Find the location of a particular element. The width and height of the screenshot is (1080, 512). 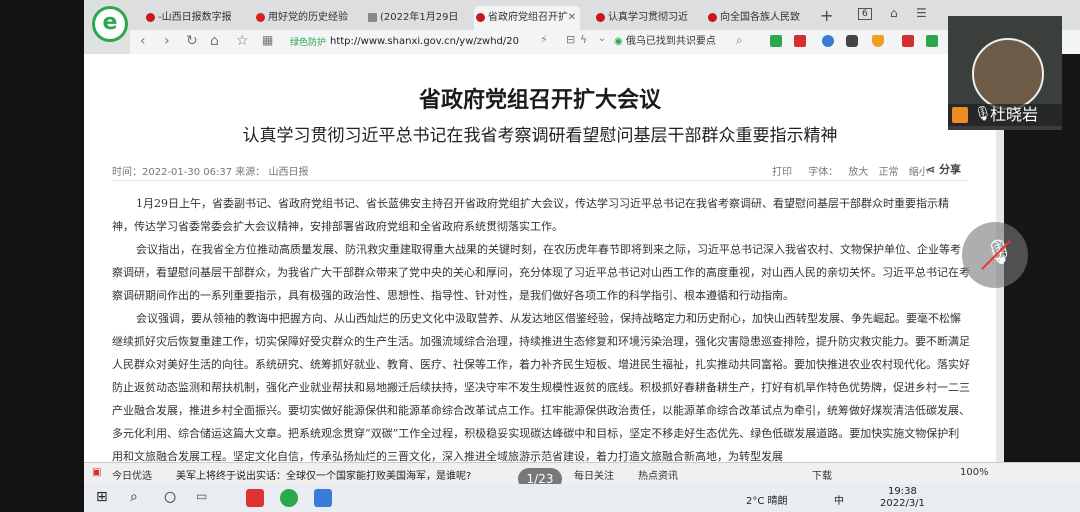

windows-taskbar is located at coordinates (582, 498).